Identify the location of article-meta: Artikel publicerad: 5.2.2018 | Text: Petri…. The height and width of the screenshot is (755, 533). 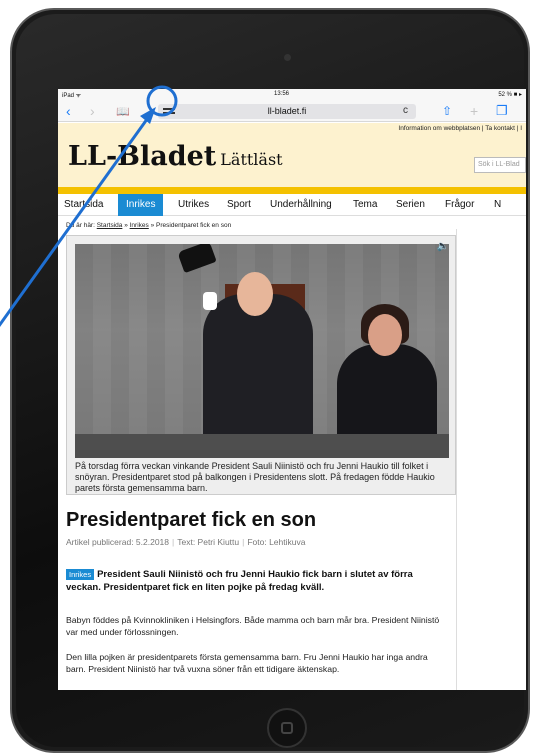
(186, 542).